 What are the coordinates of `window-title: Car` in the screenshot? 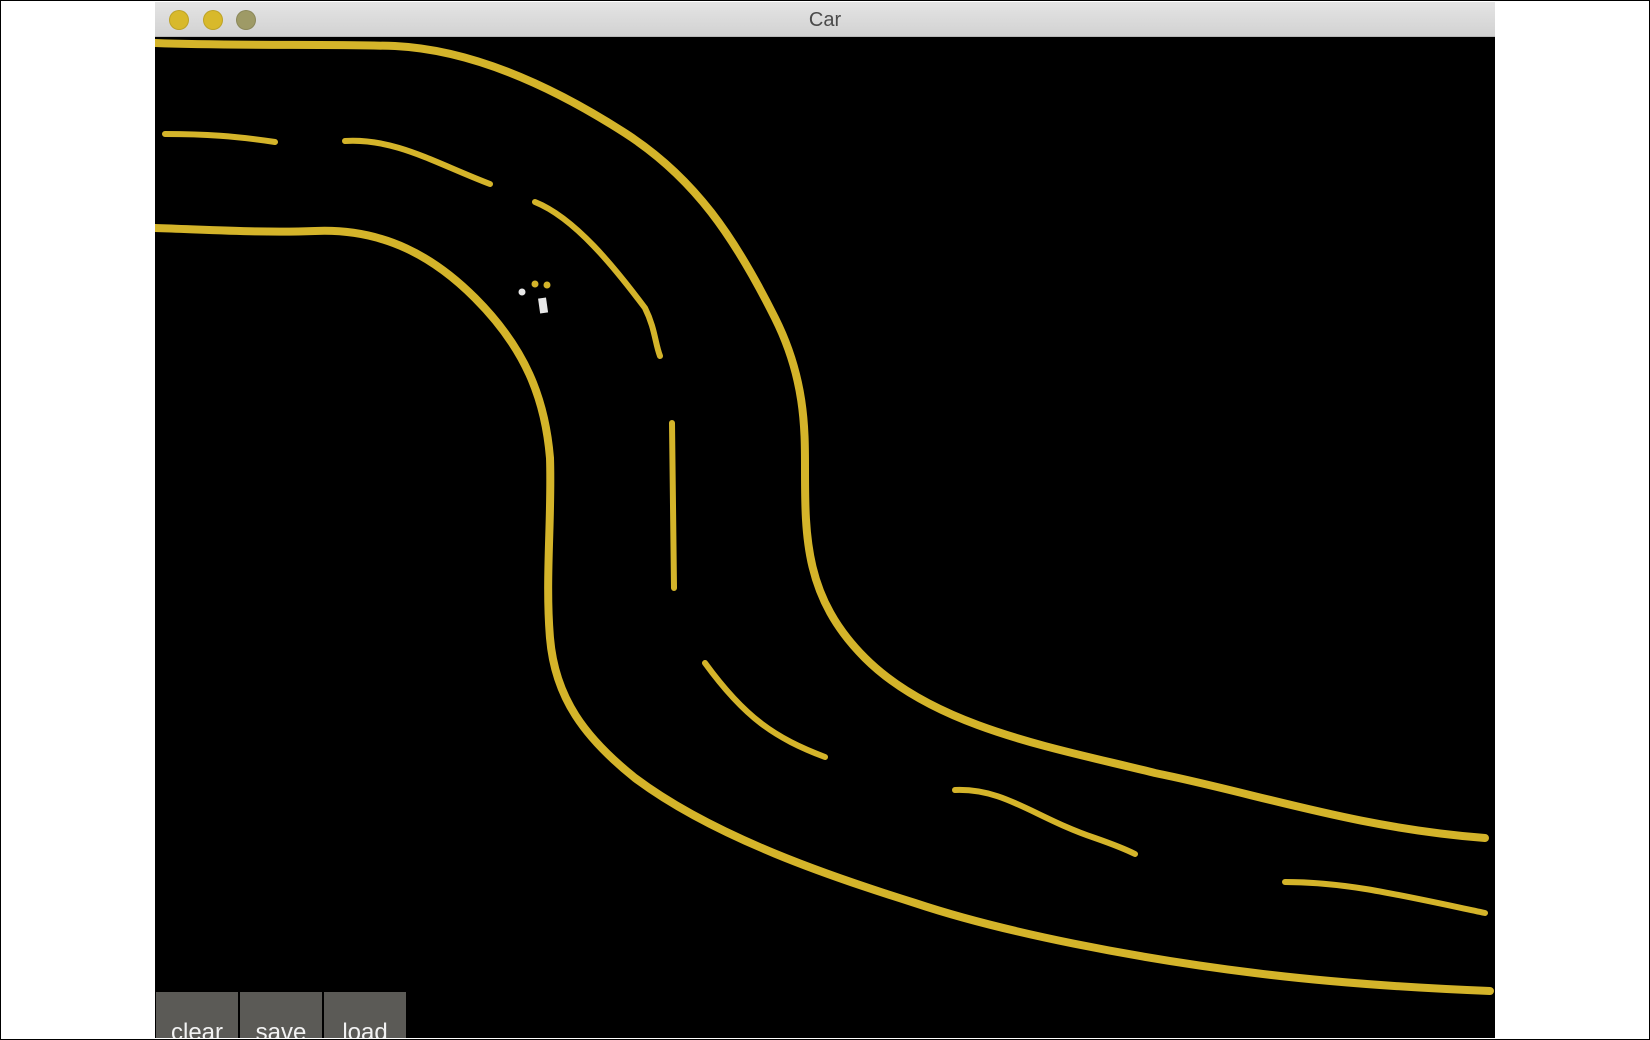 It's located at (825, 20).